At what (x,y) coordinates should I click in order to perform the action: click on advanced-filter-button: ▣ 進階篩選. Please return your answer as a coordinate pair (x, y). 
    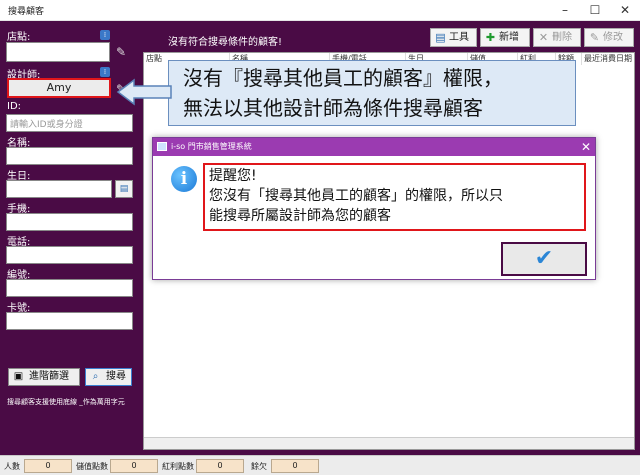
    Looking at the image, I should click on (44, 377).